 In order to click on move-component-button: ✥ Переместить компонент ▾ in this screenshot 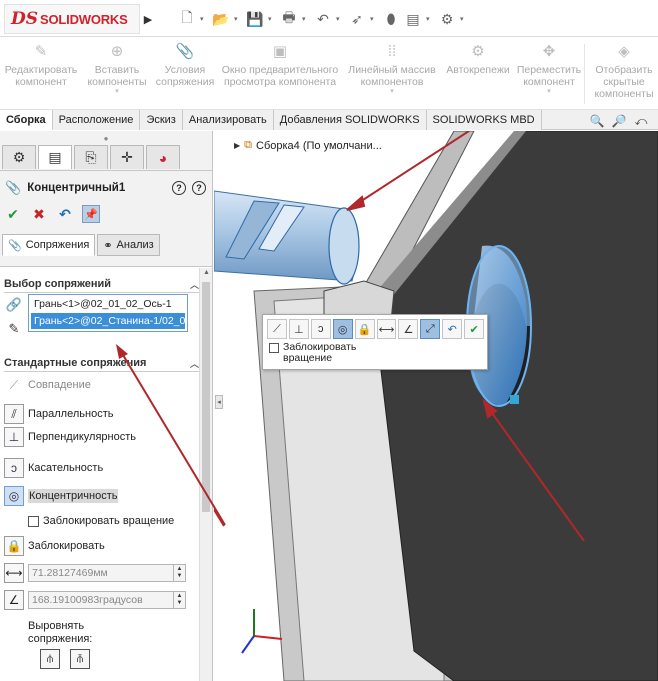, I will do `click(549, 69)`.